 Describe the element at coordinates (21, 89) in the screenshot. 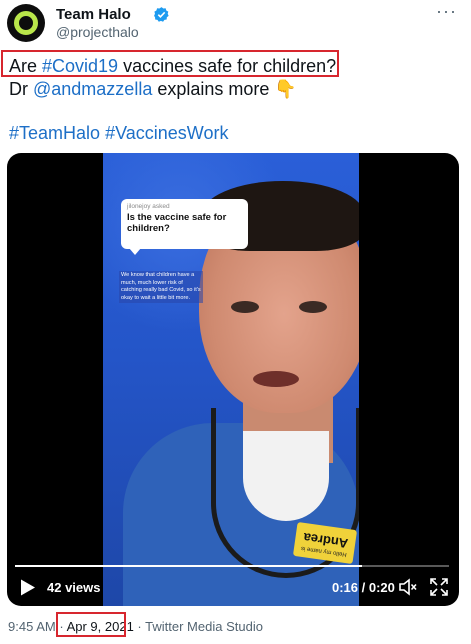

I see `text: Dr` at that location.